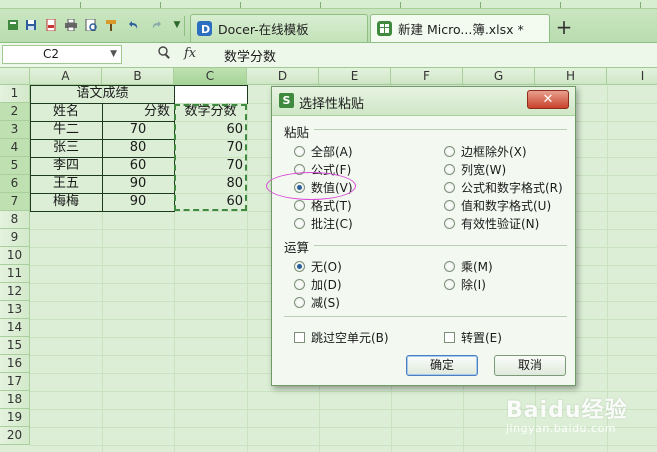 The image size is (657, 452). Describe the element at coordinates (113, 54) in the screenshot. I see `name-box-dropdown-icon: ▼` at that location.